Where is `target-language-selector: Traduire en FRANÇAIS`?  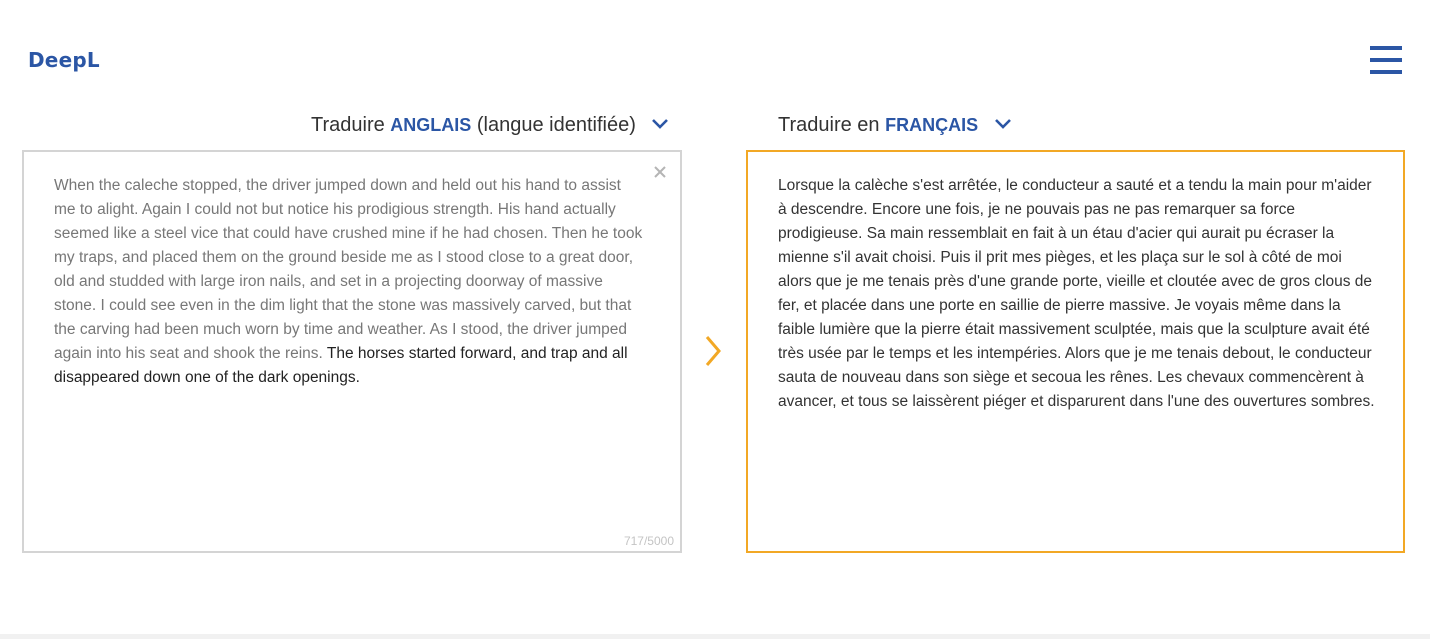
target-language-selector: Traduire en FRANÇAIS is located at coordinates (895, 125).